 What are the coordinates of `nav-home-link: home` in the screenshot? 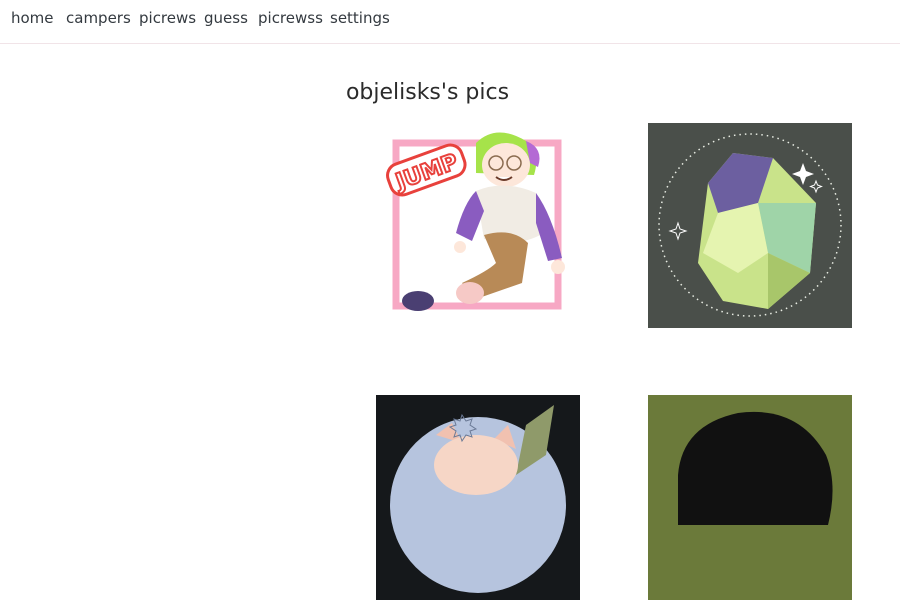 It's located at (32, 18).